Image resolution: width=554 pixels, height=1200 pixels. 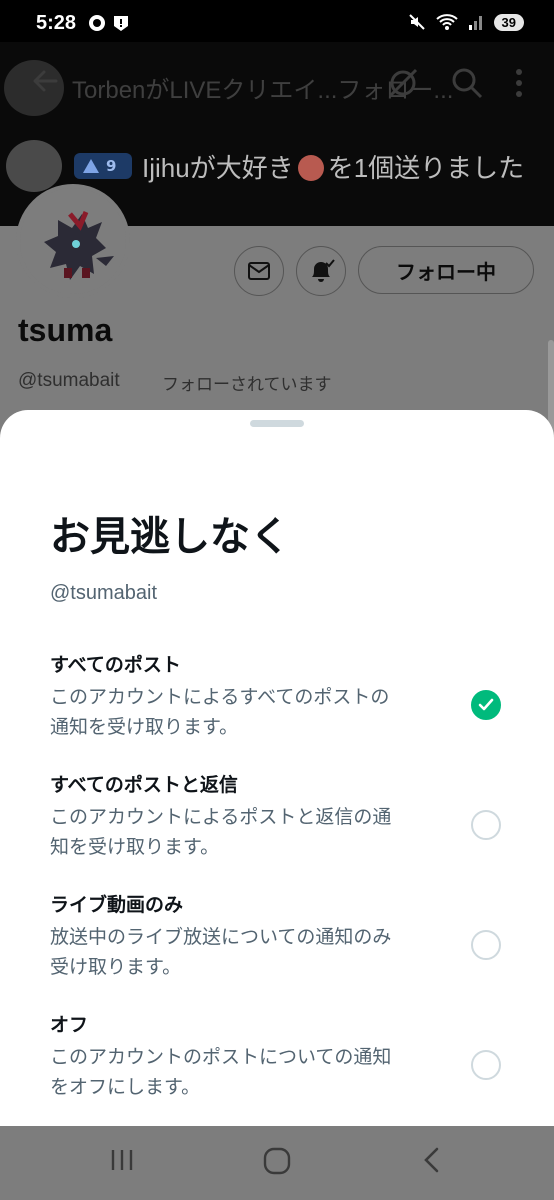 What do you see at coordinates (277, 423) in the screenshot?
I see `sheet-drag-handle` at bounding box center [277, 423].